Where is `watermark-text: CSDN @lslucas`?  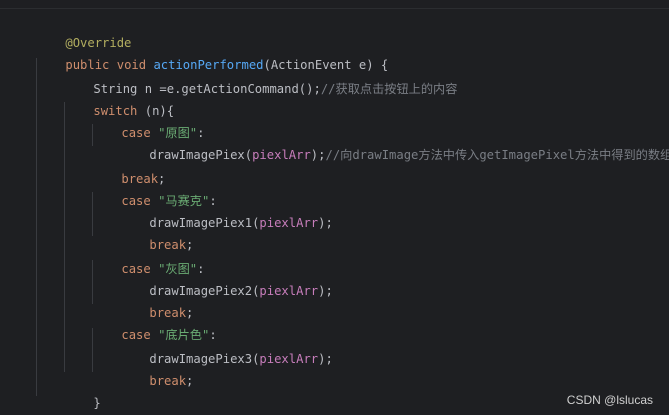
watermark-text: CSDN @lslucas is located at coordinates (609, 400).